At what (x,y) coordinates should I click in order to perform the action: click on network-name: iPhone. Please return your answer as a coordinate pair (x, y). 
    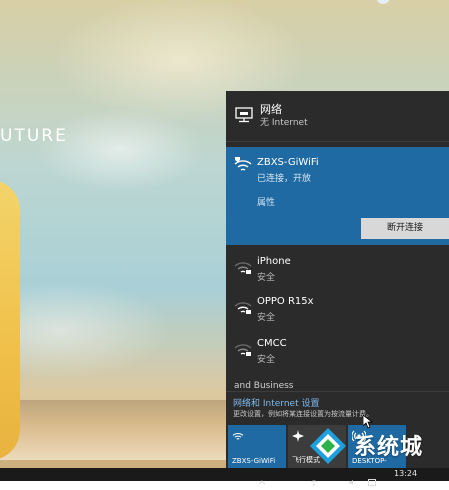
    Looking at the image, I should click on (274, 261).